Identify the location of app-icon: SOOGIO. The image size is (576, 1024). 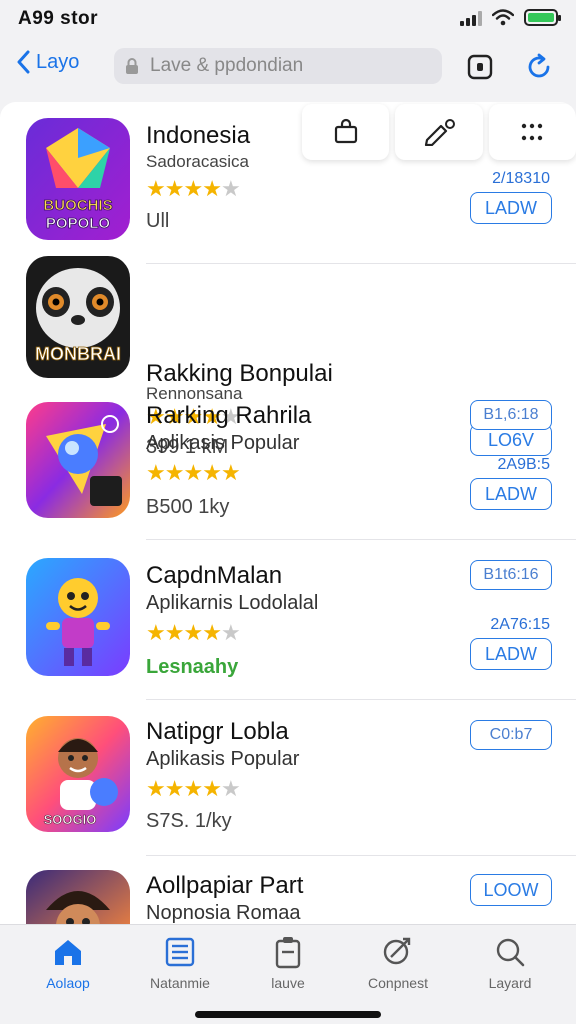
(78, 774).